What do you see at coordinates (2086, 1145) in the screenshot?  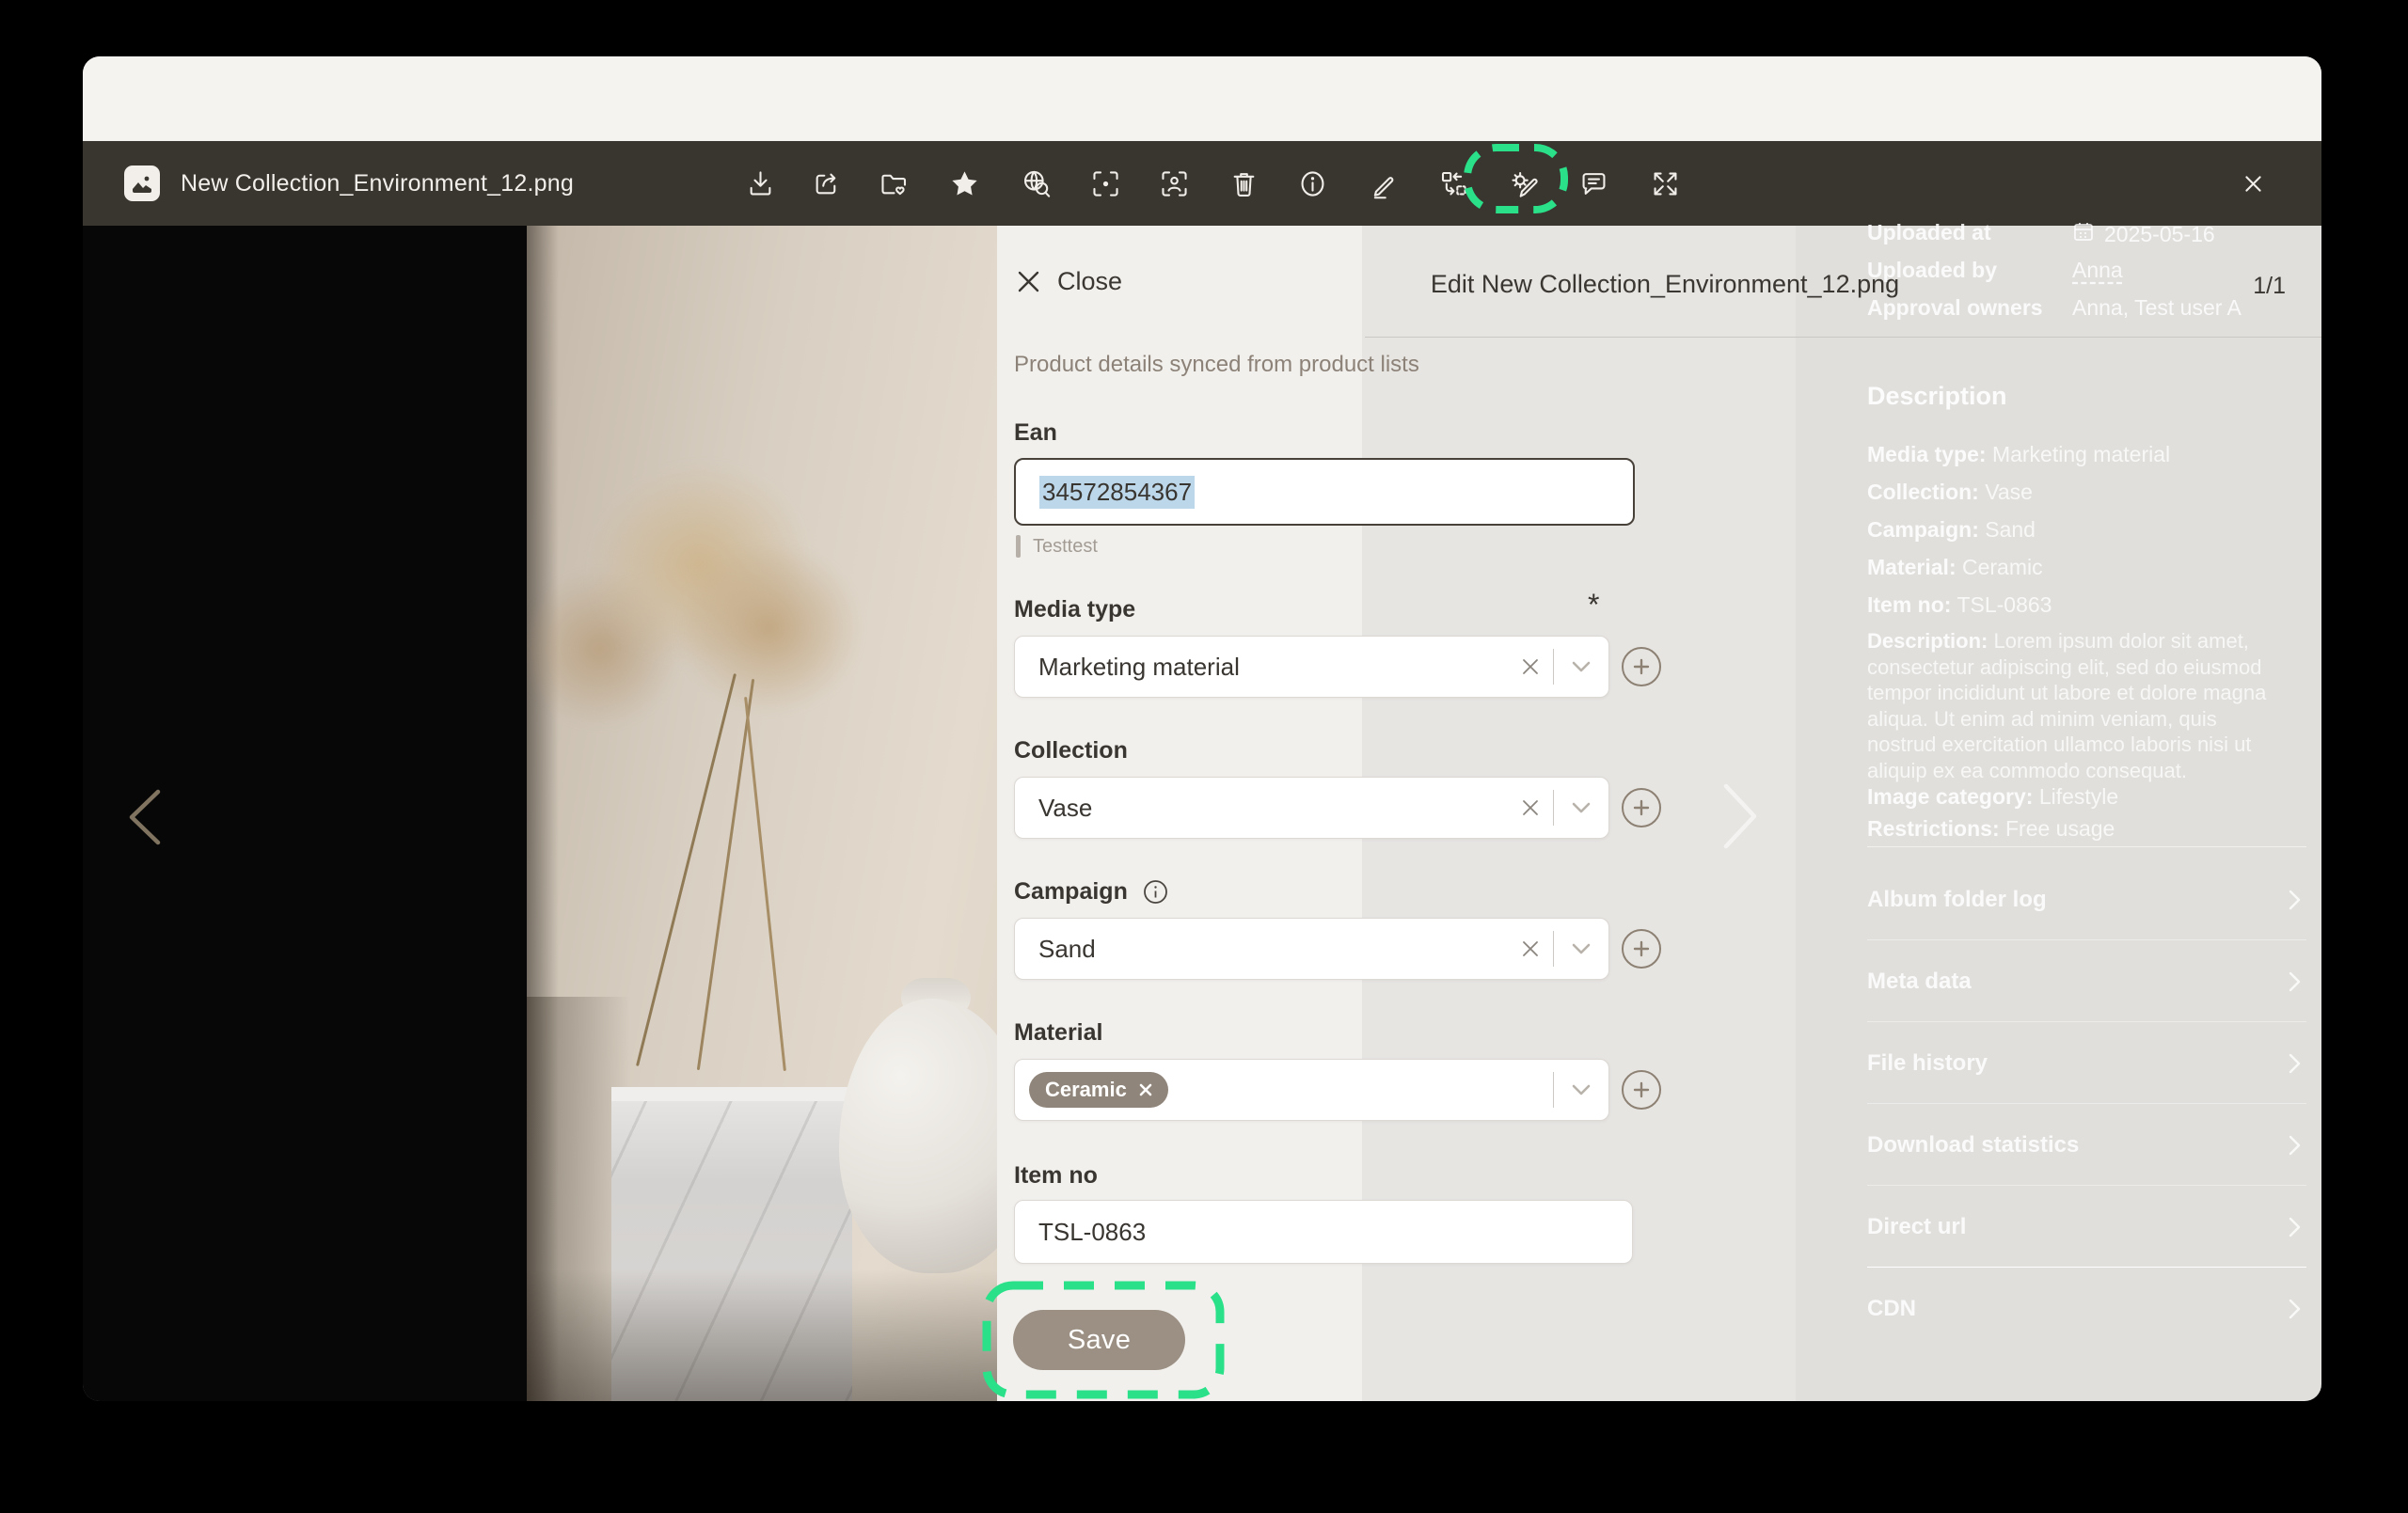 I see `accordion-download-statistics: Download statistics` at bounding box center [2086, 1145].